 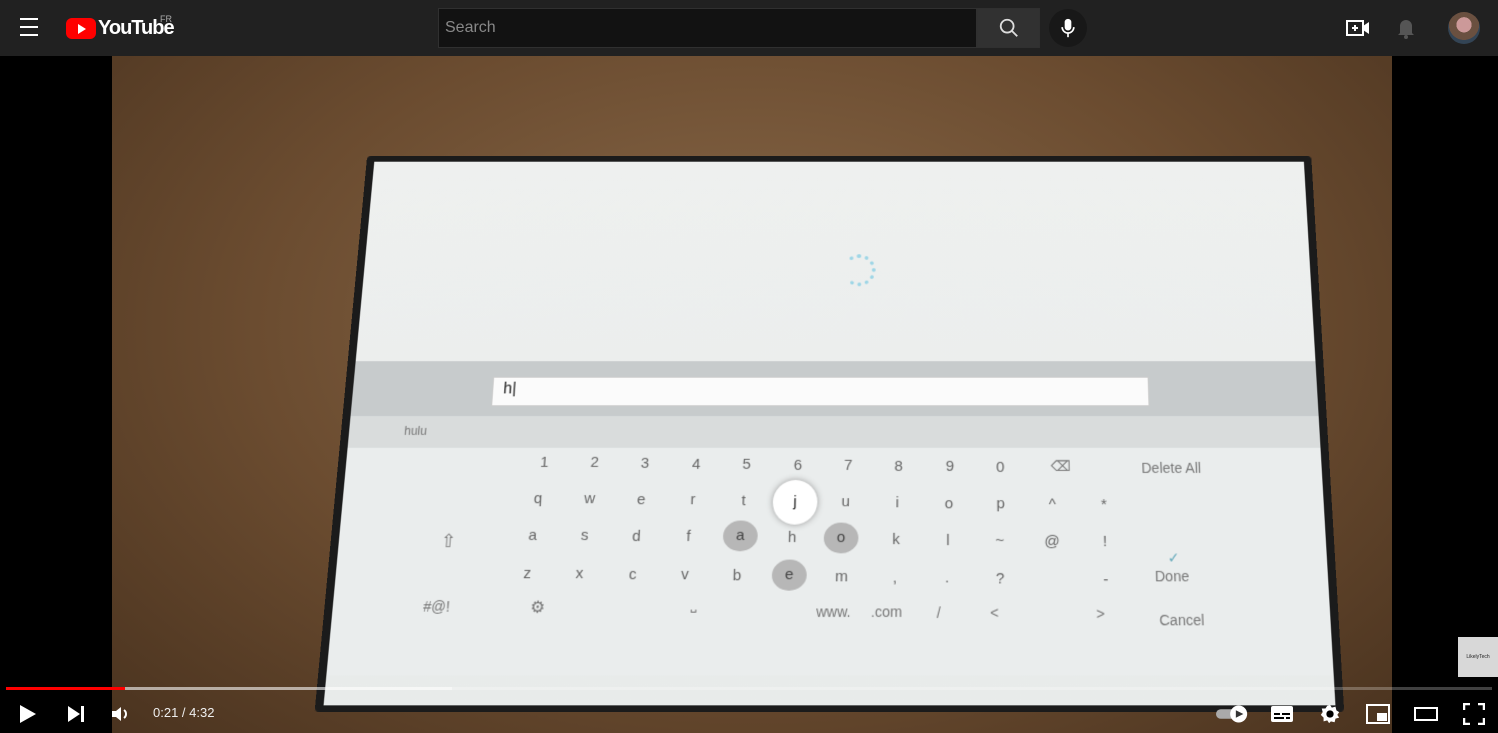 What do you see at coordinates (693, 500) in the screenshot?
I see `key: r` at bounding box center [693, 500].